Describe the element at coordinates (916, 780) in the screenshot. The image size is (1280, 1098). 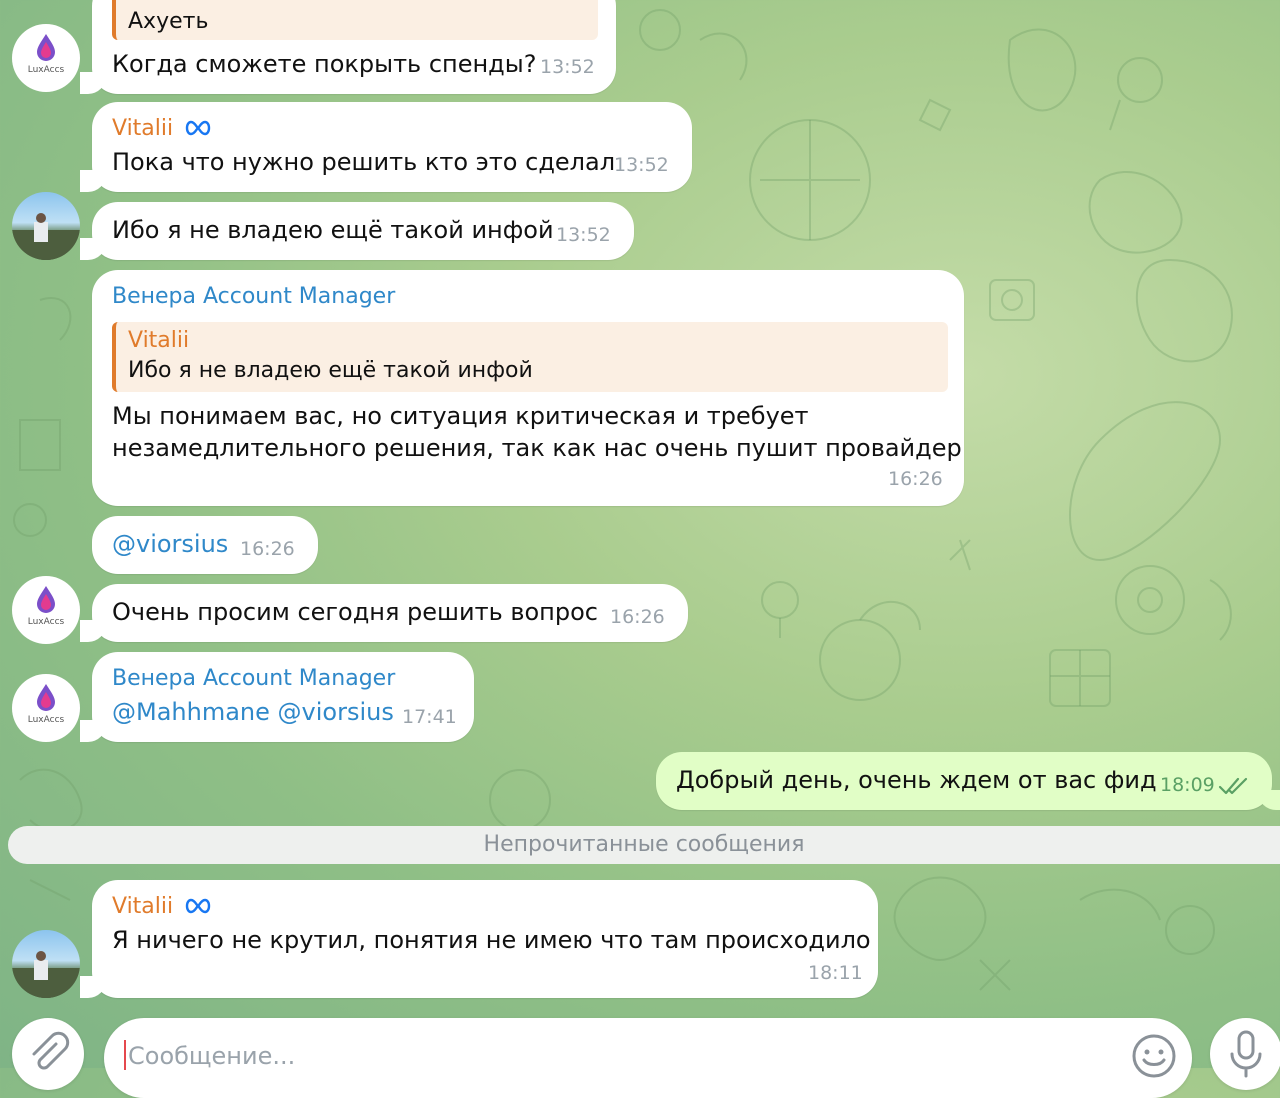
I see `message-text: Добрый день, очень ждем от вас фид` at that location.